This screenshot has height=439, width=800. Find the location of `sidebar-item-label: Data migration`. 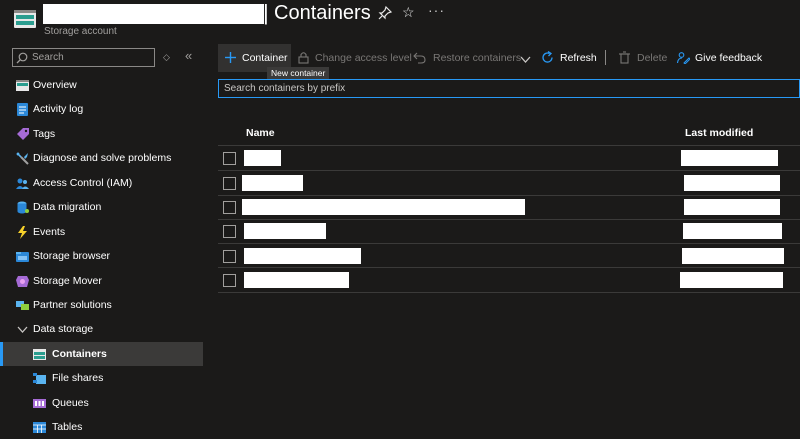

sidebar-item-label: Data migration is located at coordinates (67, 207).